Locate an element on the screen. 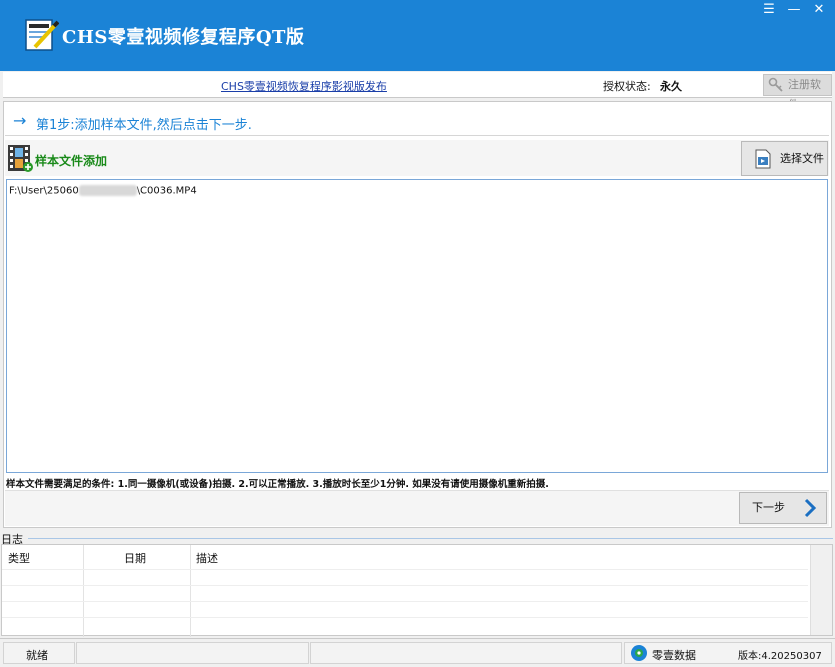 The image size is (835, 667). license-status-label: 授权状态: is located at coordinates (627, 86).